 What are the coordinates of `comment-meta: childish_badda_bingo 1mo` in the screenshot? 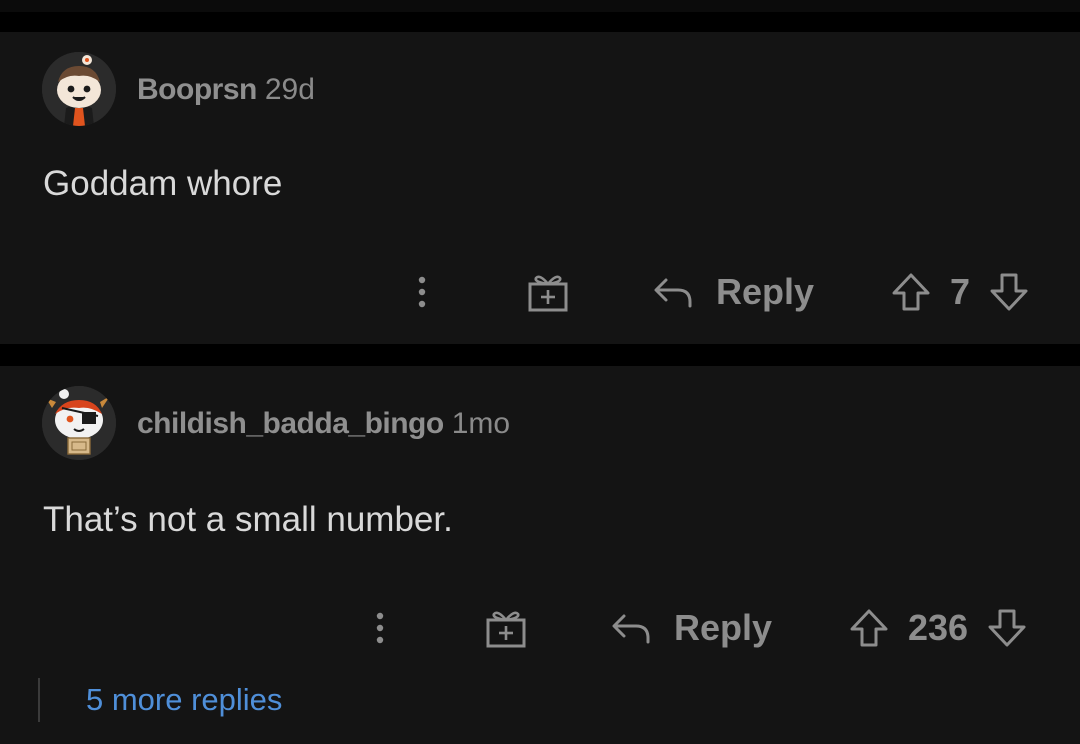 It's located at (323, 424).